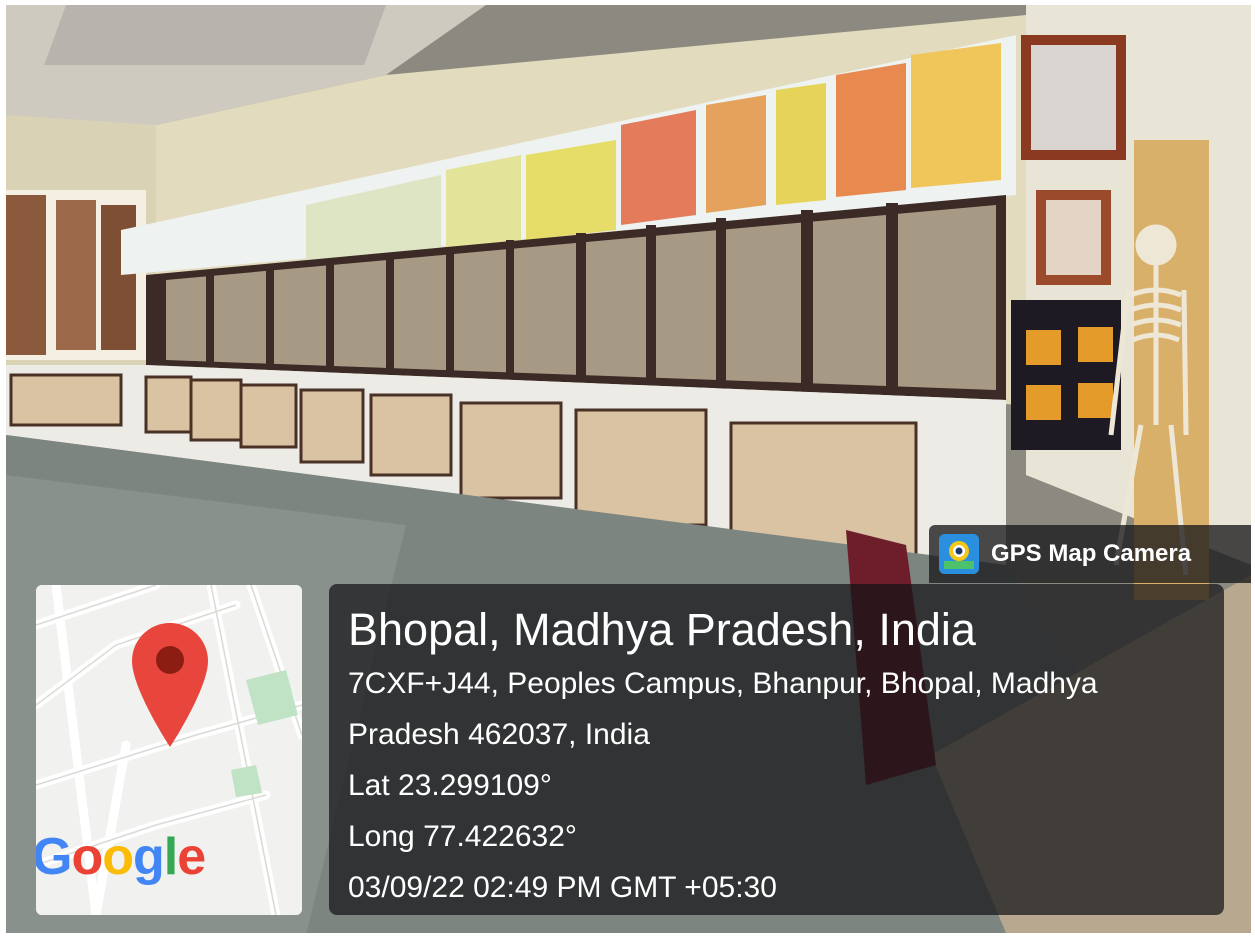 This screenshot has width=1255, height=939. Describe the element at coordinates (462, 836) in the screenshot. I see `longitude-text: Long 77.422632°` at that location.